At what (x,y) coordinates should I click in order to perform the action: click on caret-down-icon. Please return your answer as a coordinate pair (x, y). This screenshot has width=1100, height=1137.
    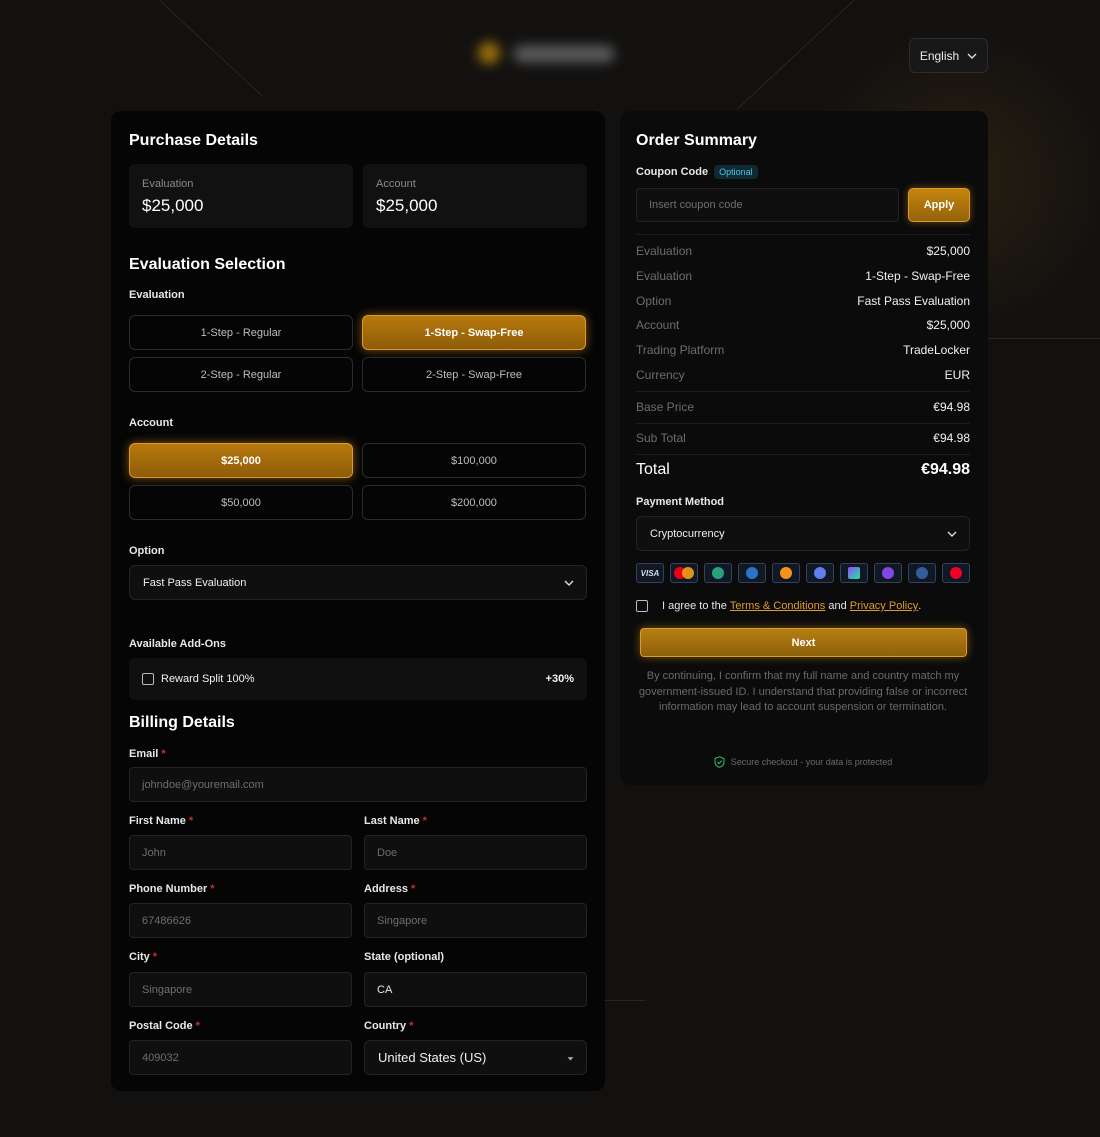
    Looking at the image, I should click on (570, 1059).